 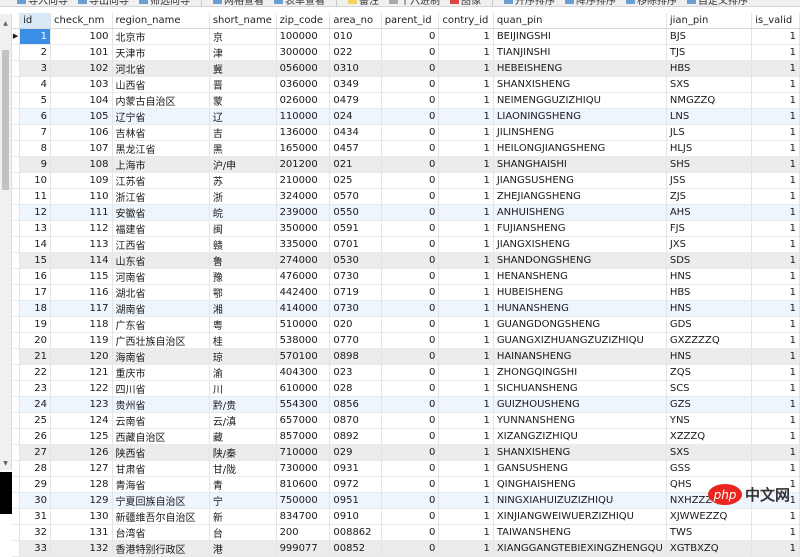 I want to click on cell-id: 30, so click(x=35, y=500).